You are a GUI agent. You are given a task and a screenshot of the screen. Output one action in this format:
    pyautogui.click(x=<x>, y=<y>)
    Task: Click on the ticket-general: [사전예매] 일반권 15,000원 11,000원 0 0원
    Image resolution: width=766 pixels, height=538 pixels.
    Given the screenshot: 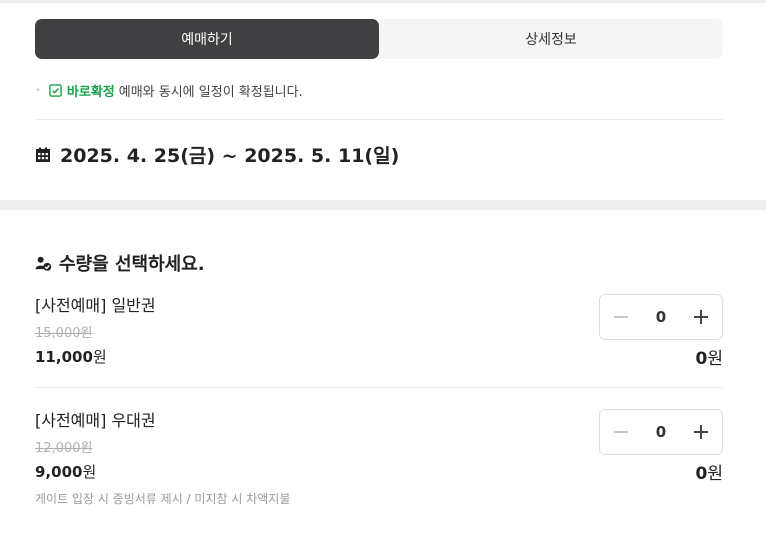 What is the action you would take?
    pyautogui.click(x=379, y=330)
    